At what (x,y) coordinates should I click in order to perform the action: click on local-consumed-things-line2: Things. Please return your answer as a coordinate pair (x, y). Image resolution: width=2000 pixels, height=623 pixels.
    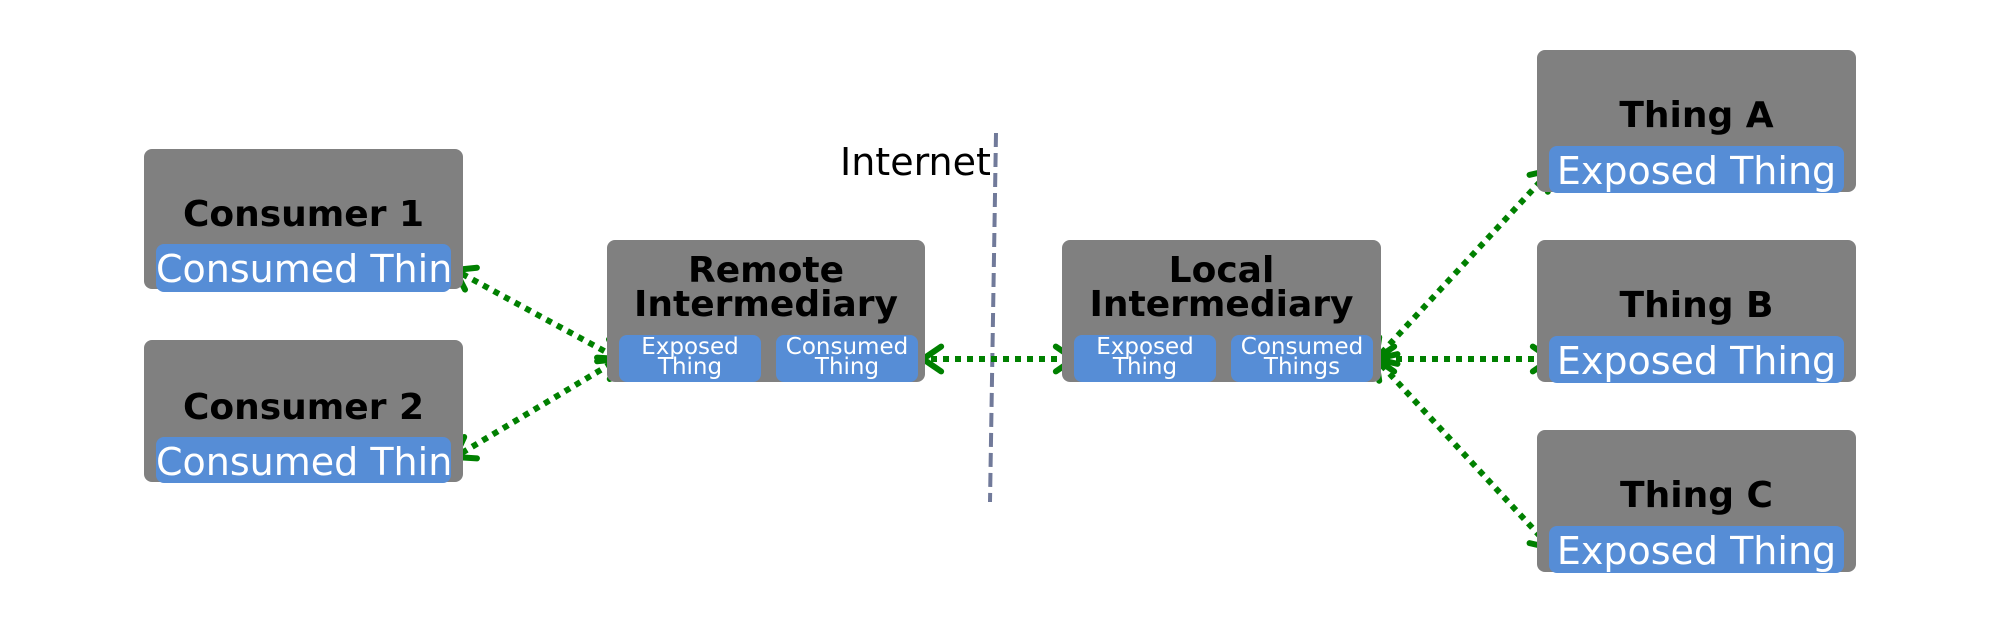
    Looking at the image, I should click on (1302, 367).